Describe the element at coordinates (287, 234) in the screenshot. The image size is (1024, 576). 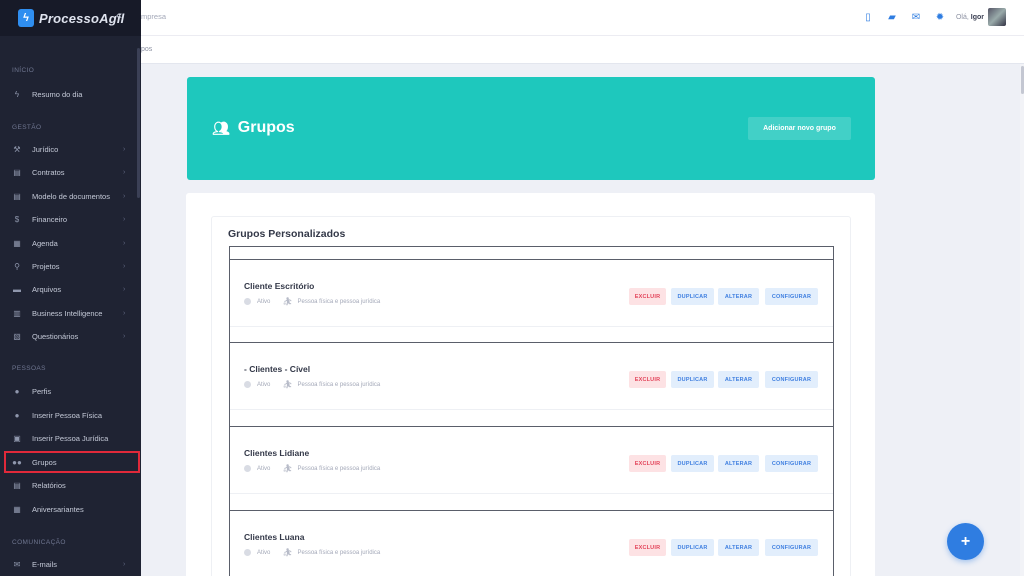
I see `groups-panel-title: Grupos Personalizados` at that location.